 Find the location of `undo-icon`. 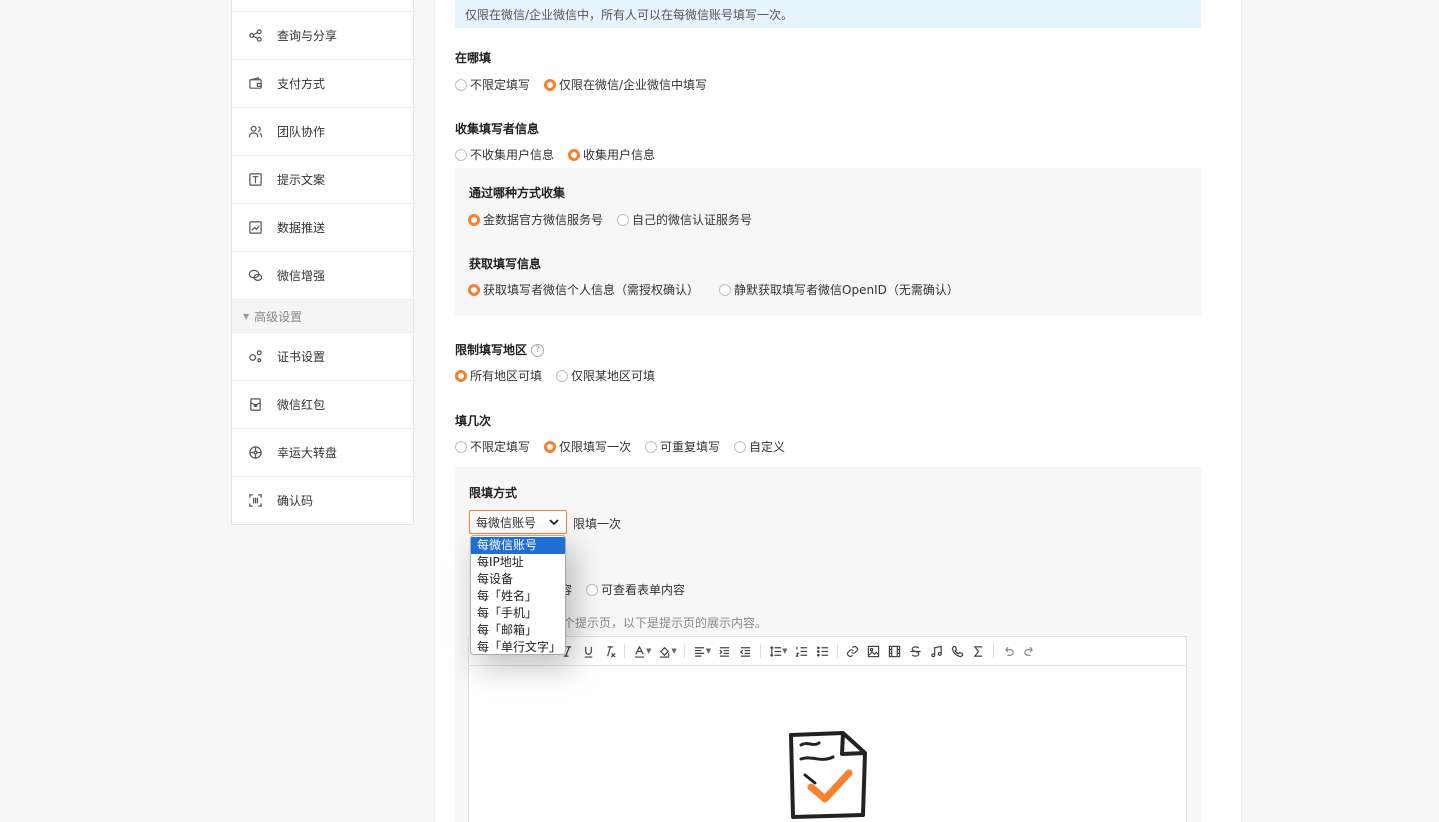

undo-icon is located at coordinates (1008, 651).